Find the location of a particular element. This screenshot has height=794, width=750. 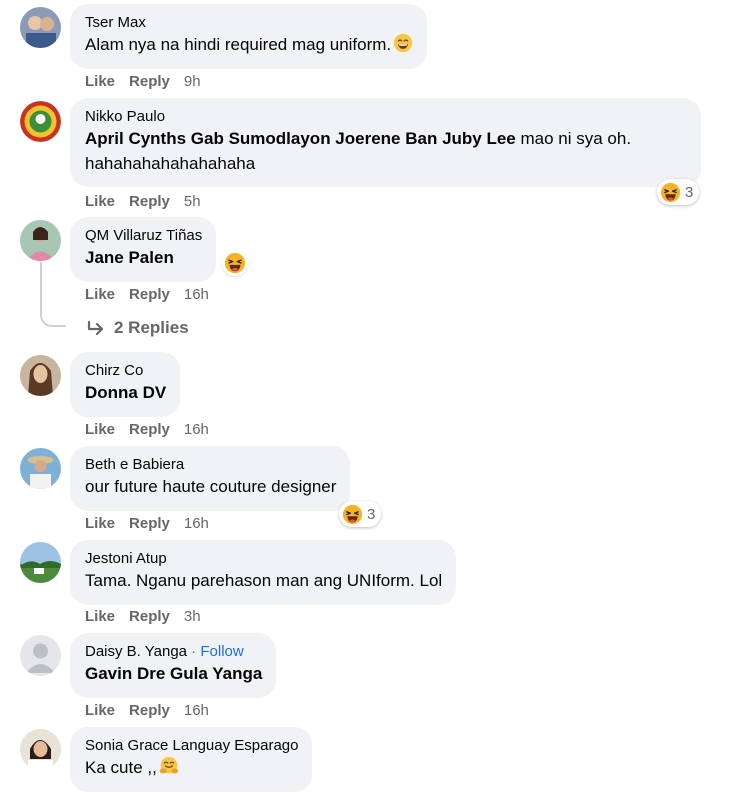

comment-author: Daisy B. Yanga is located at coordinates (136, 651).